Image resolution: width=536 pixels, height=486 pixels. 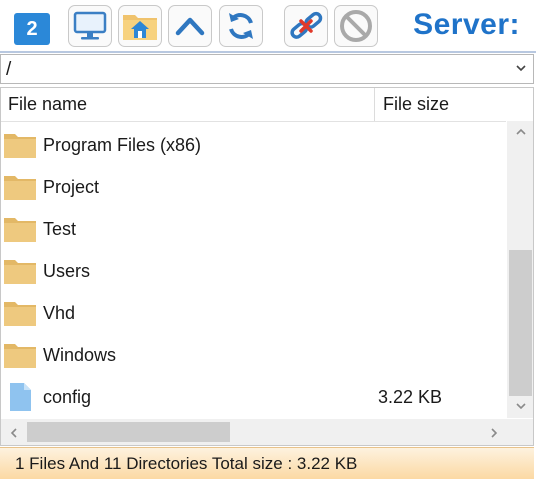 I want to click on file-name: config, so click(x=67, y=397).